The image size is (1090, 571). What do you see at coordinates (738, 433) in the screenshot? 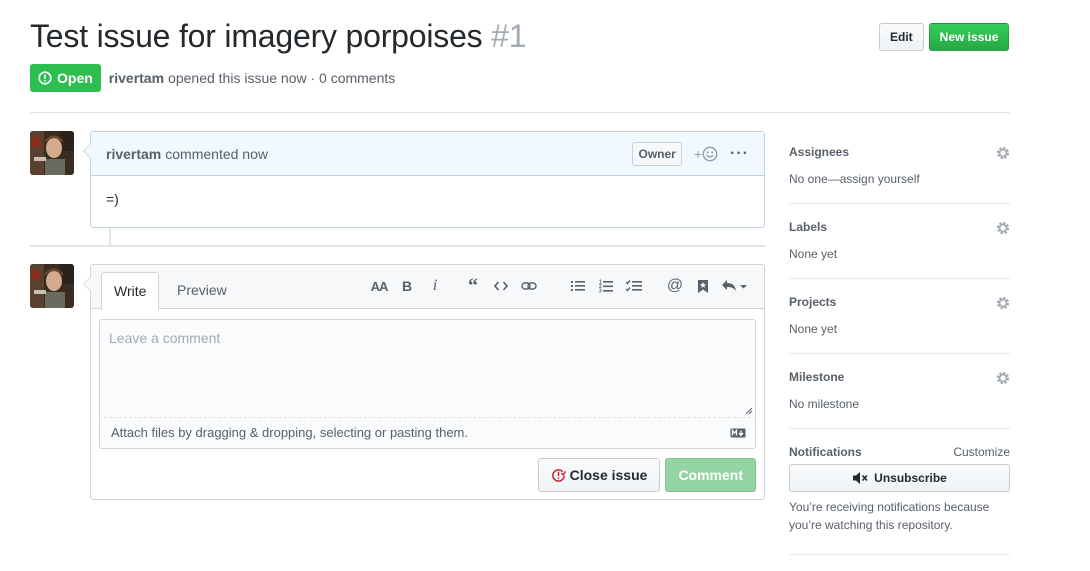
I see `markdown-icon` at bounding box center [738, 433].